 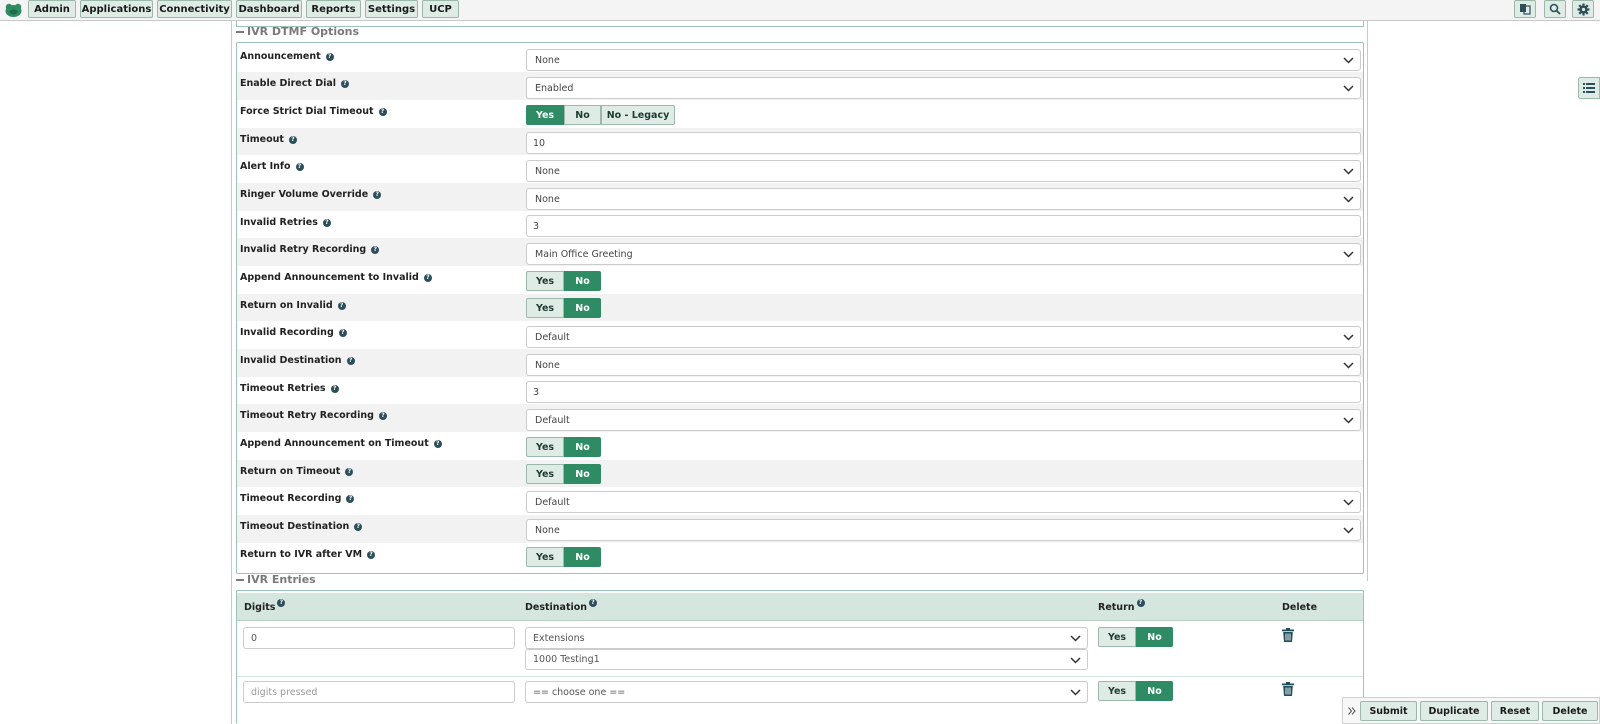 What do you see at coordinates (1570, 711) in the screenshot?
I see `delete-button: Delete` at bounding box center [1570, 711].